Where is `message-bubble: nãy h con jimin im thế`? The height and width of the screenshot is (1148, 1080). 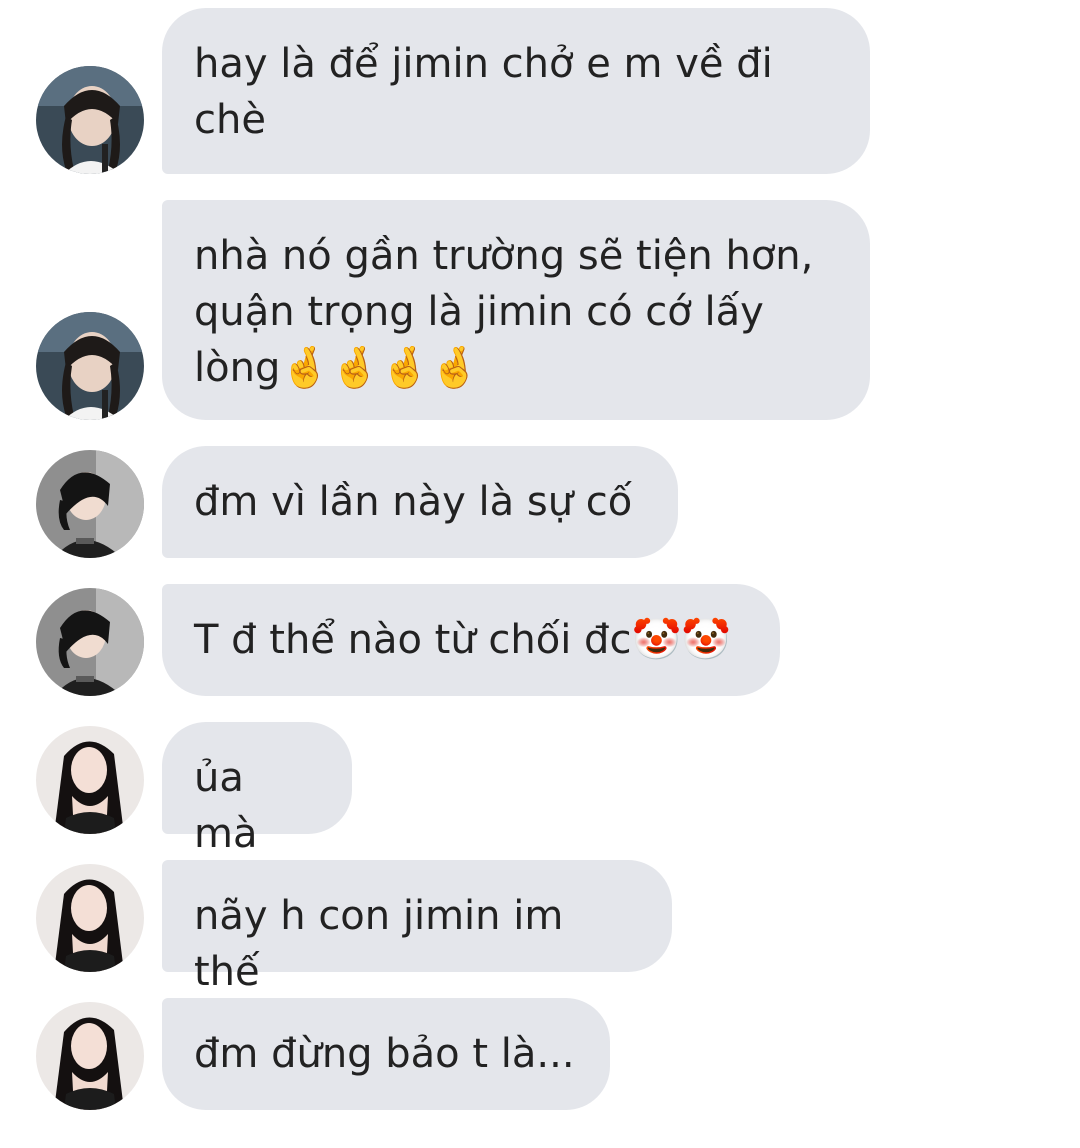
message-bubble: nãy h con jimin im thế is located at coordinates (417, 927).